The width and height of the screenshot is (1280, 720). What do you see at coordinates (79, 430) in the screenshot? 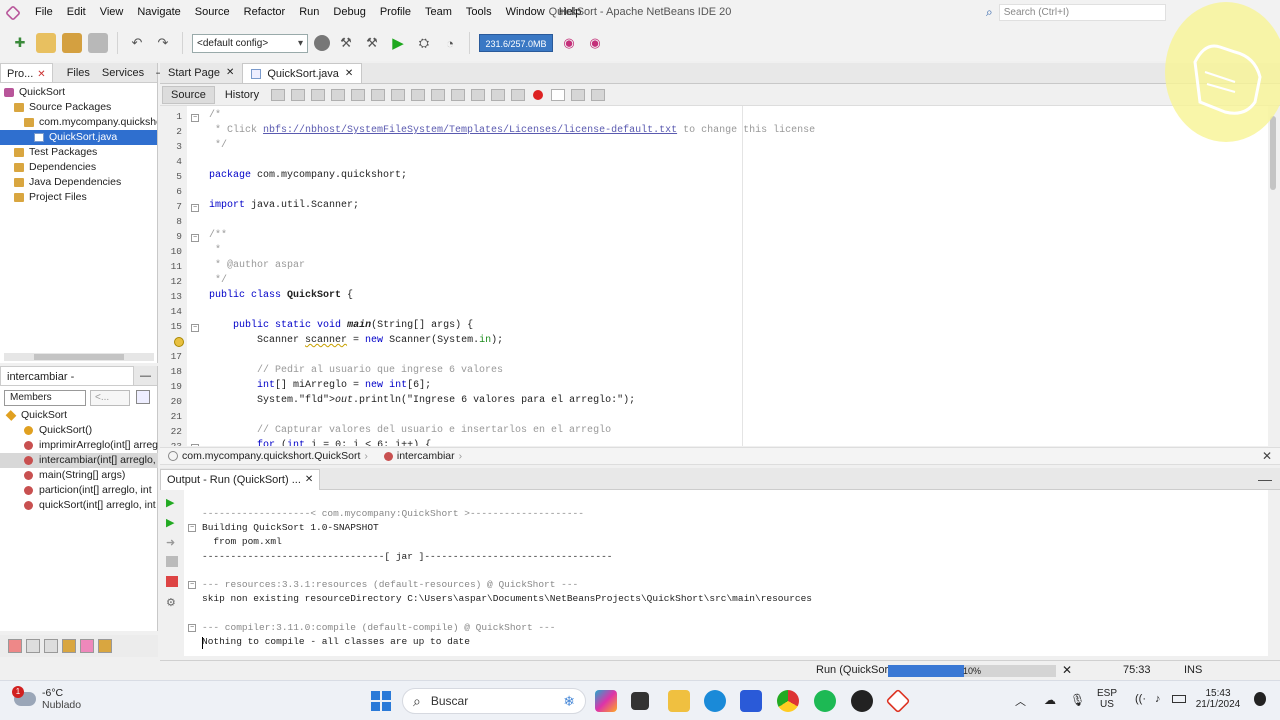
I see `navigator-member: QuickSort()` at bounding box center [79, 430].